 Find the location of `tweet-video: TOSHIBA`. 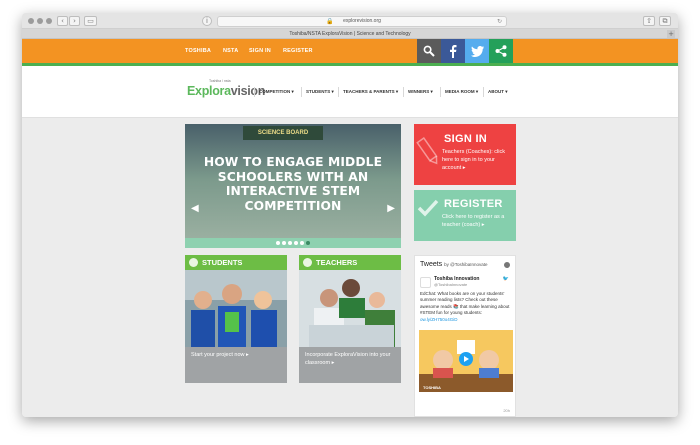

tweet-video: TOSHIBA is located at coordinates (466, 361).